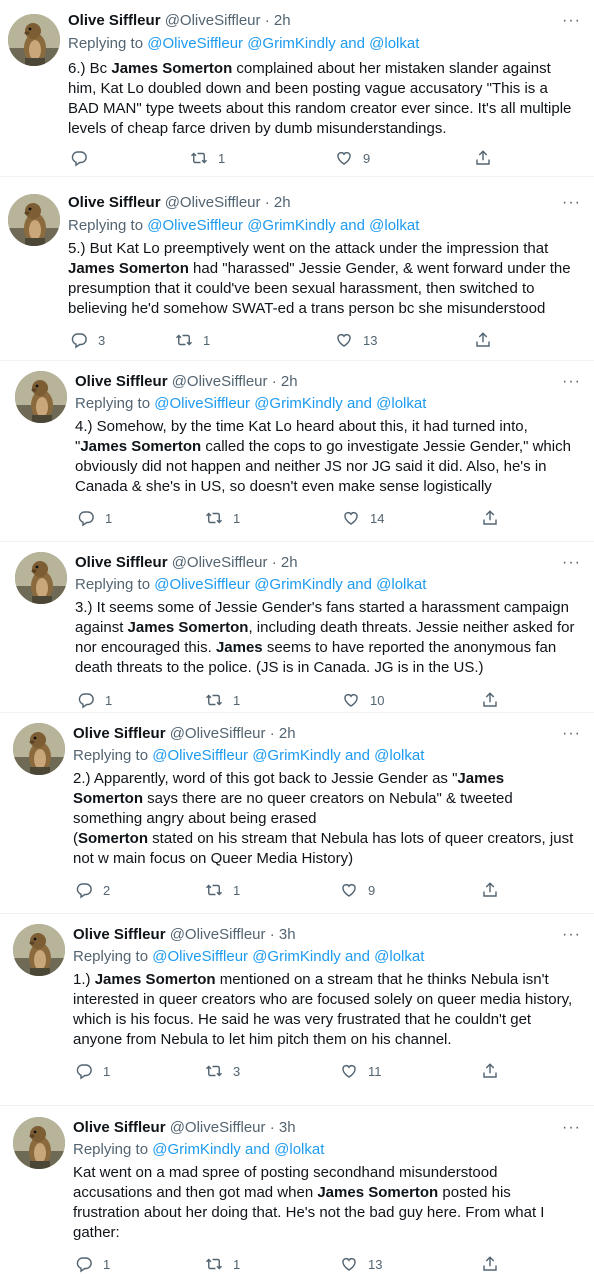 The width and height of the screenshot is (594, 1274). Describe the element at coordinates (84, 158) in the screenshot. I see `reply-button` at that location.